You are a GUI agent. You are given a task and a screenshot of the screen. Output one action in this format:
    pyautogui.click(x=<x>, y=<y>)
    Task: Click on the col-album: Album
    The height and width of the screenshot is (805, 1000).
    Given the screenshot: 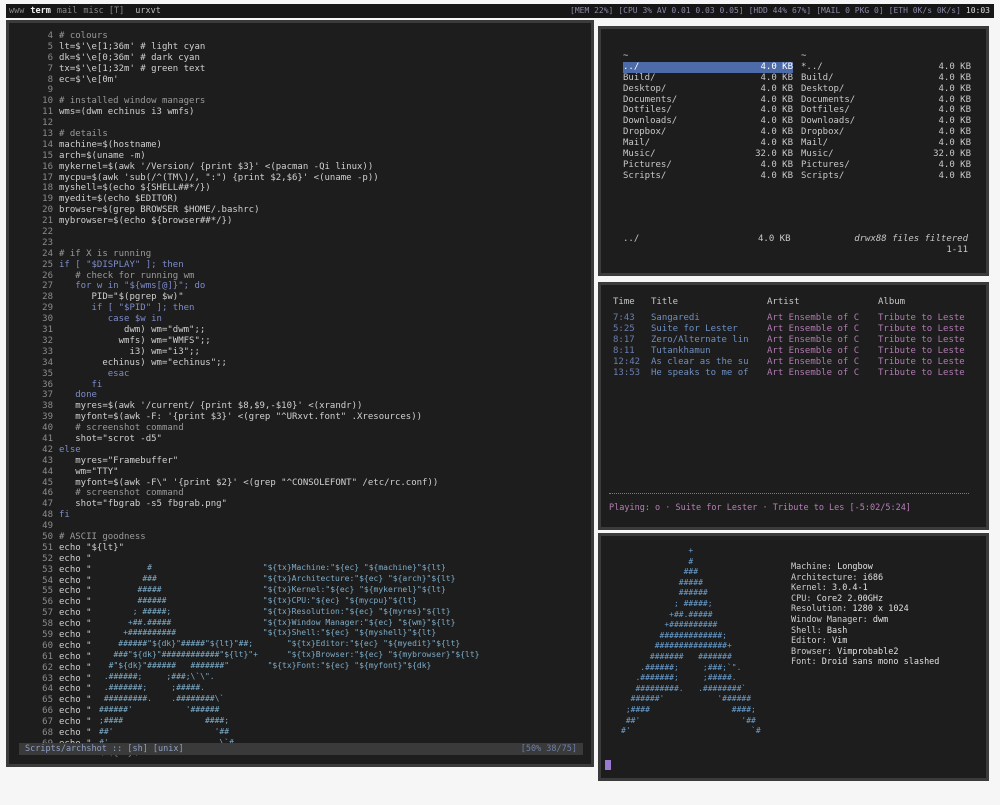 What is the action you would take?
    pyautogui.click(x=891, y=302)
    